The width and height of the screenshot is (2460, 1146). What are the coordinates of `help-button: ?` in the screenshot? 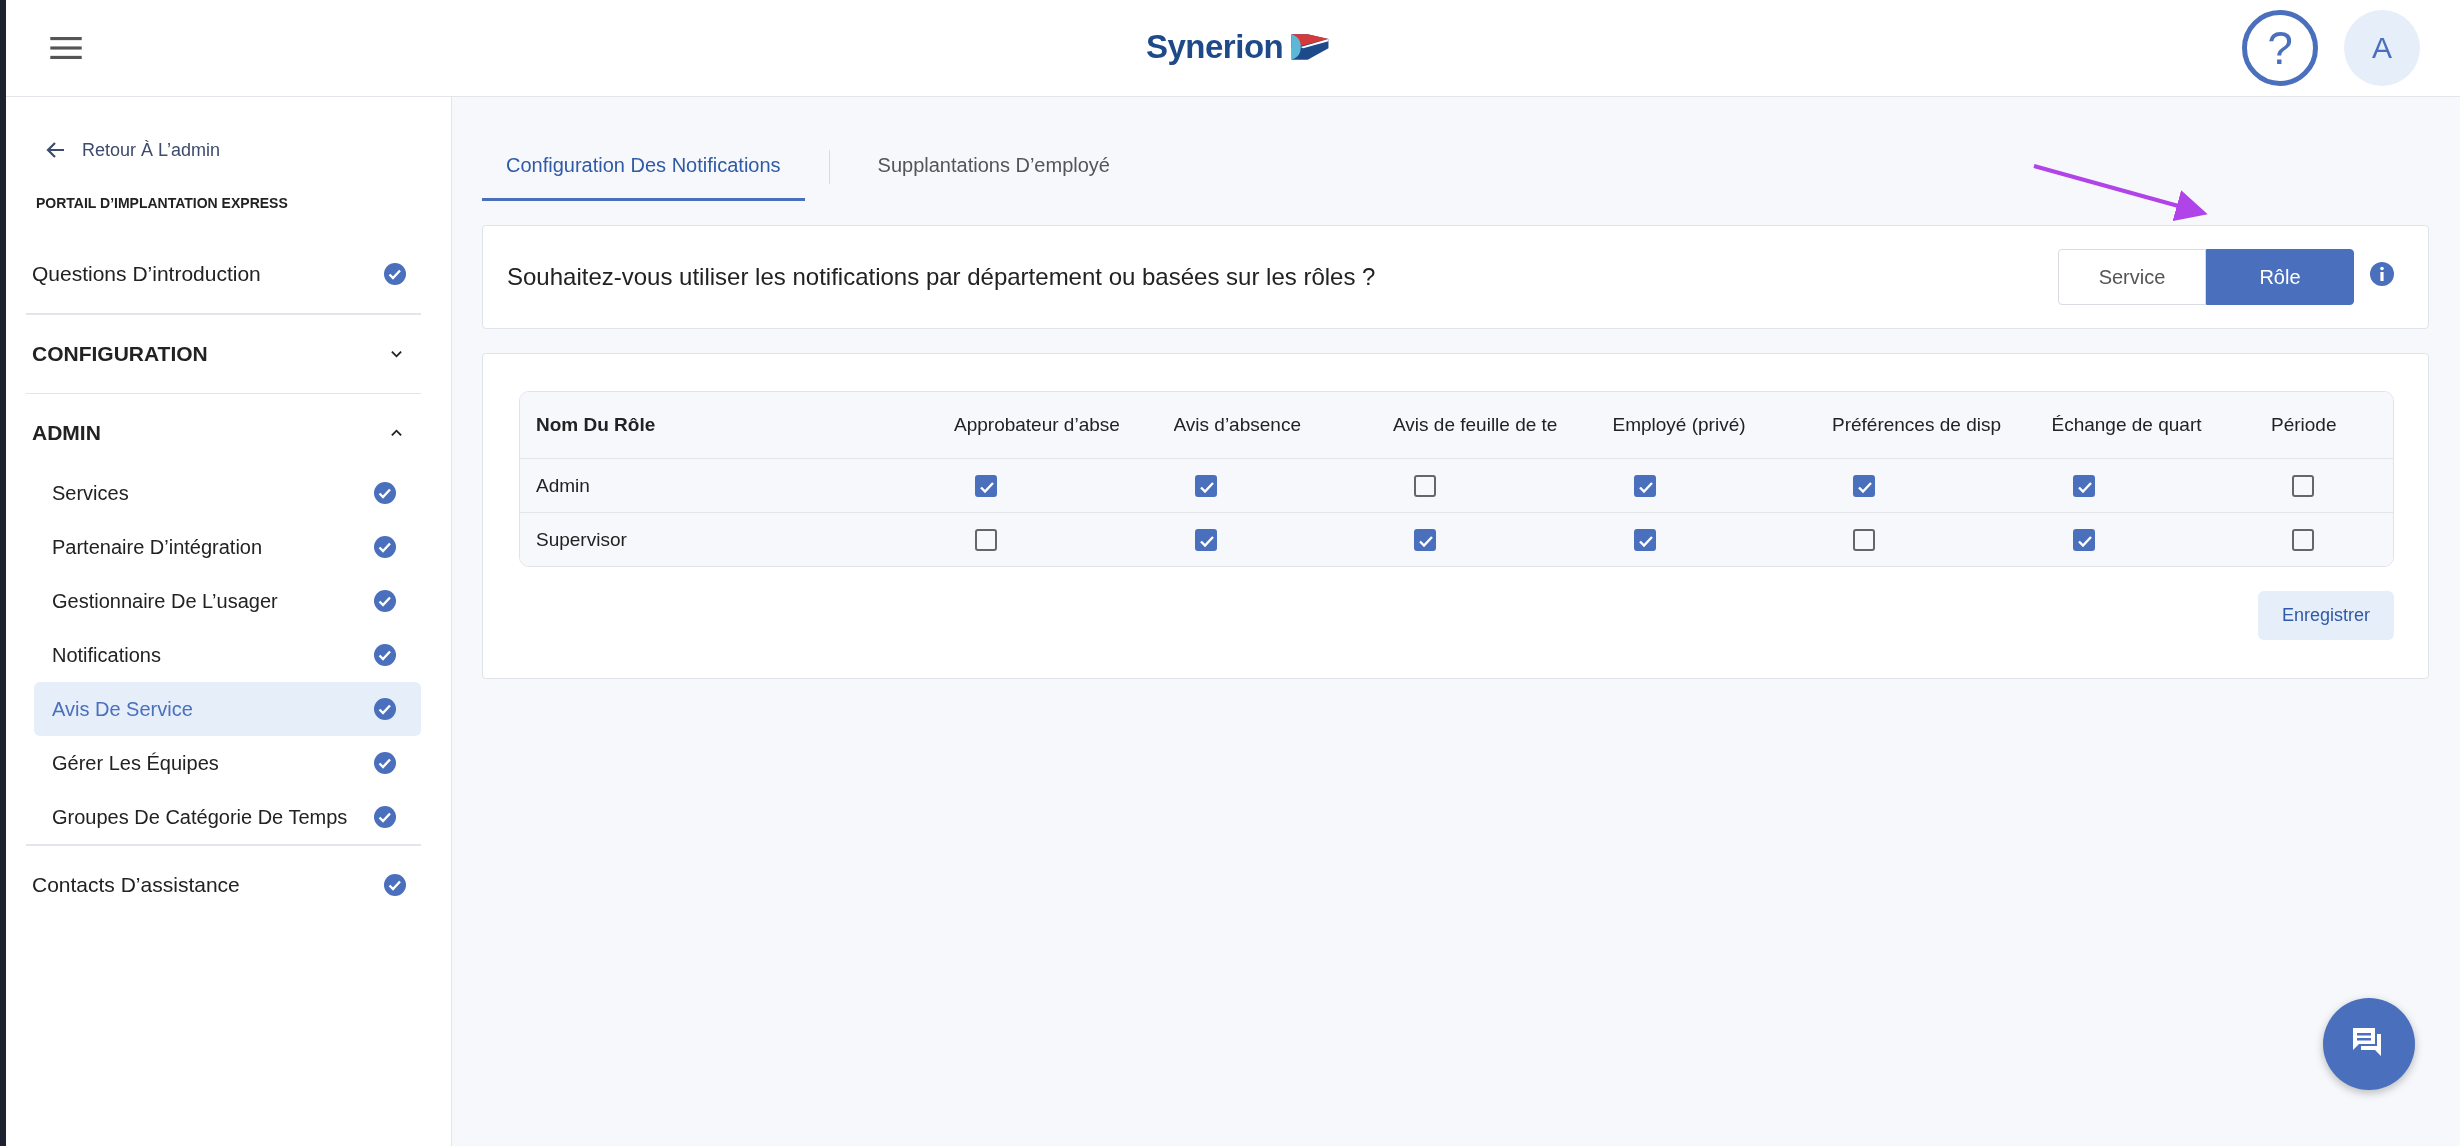 It's located at (2280, 48).